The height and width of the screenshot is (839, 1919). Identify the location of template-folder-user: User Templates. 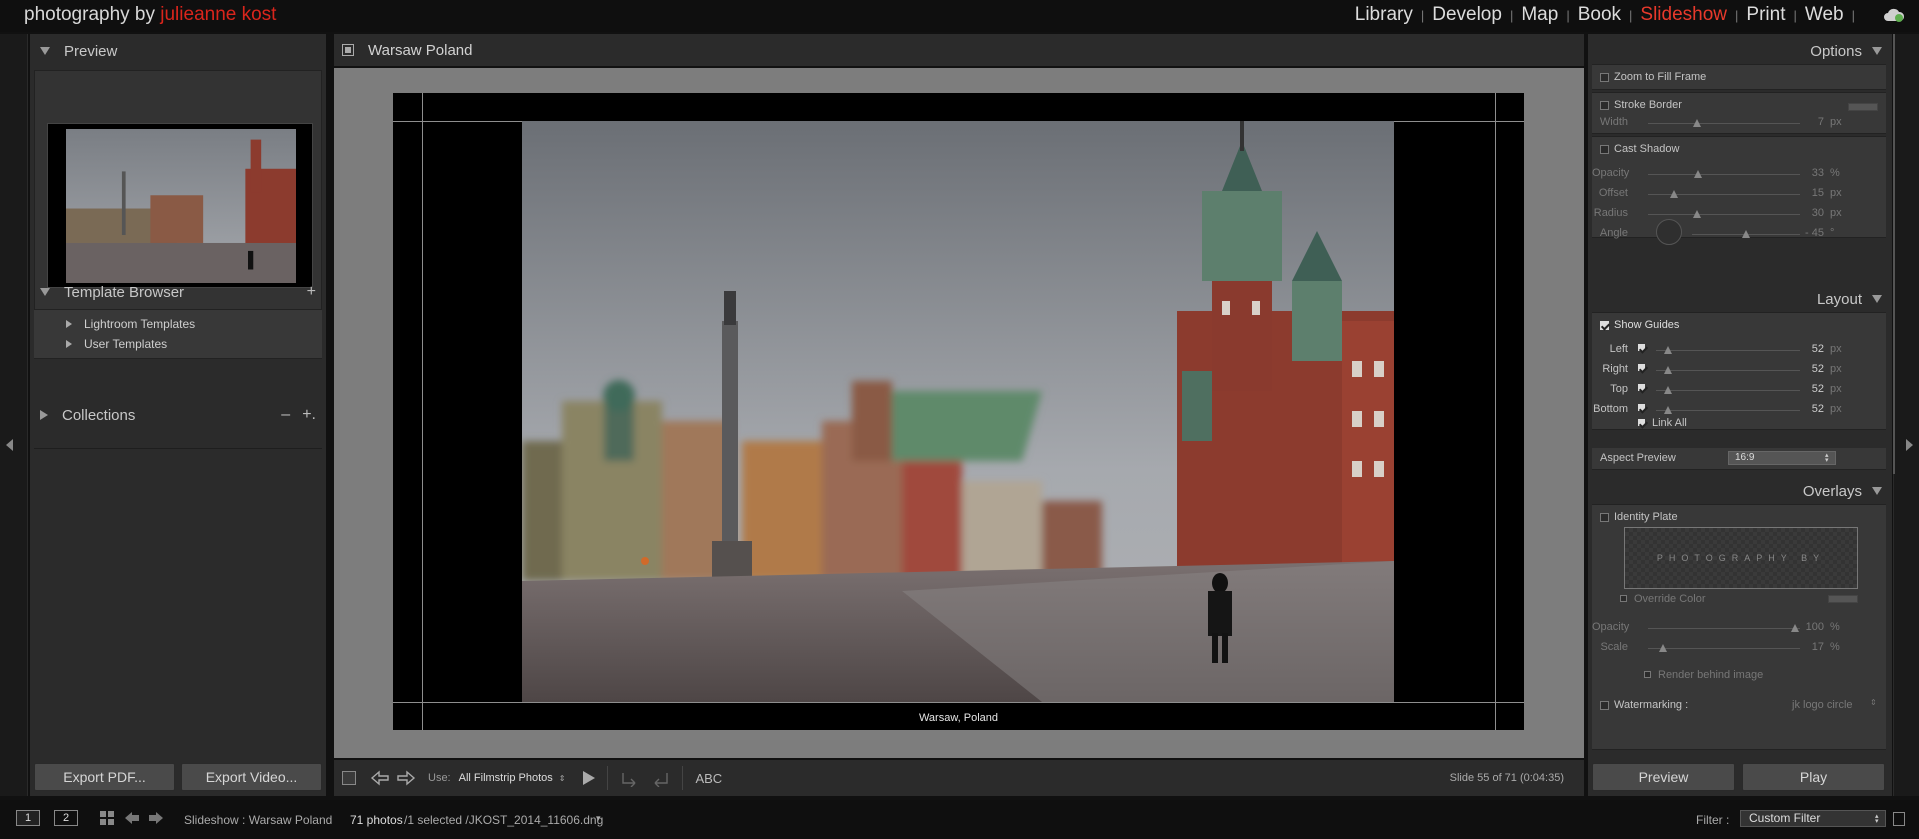
(194, 344).